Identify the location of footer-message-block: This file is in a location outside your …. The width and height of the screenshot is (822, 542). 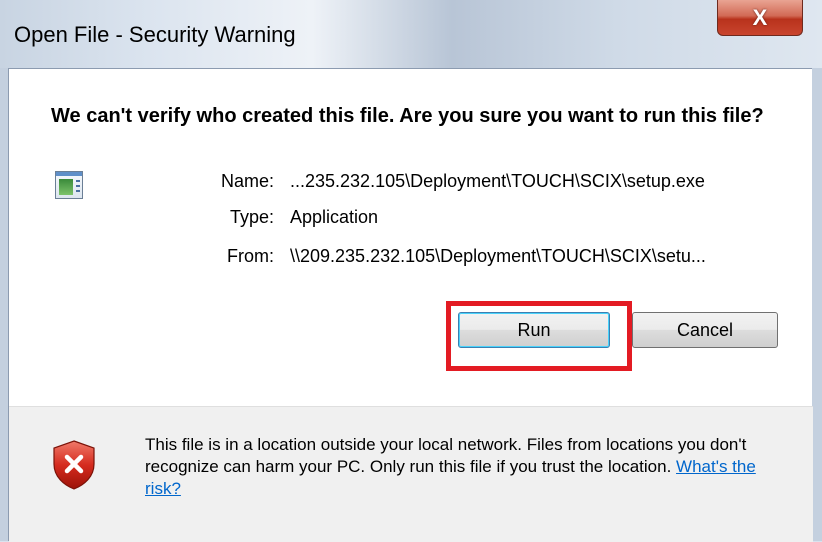
(465, 467).